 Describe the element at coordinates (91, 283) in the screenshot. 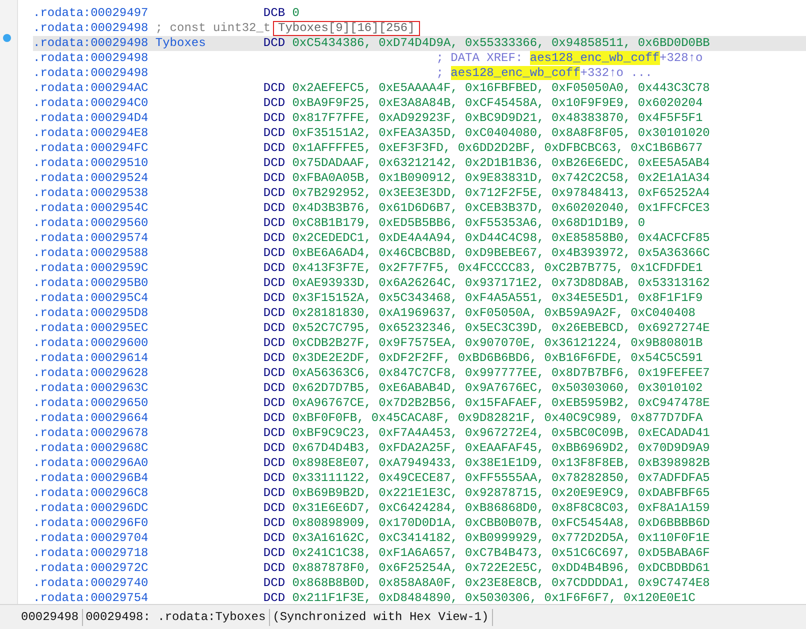

I see `address: .rodata:000295B0` at that location.